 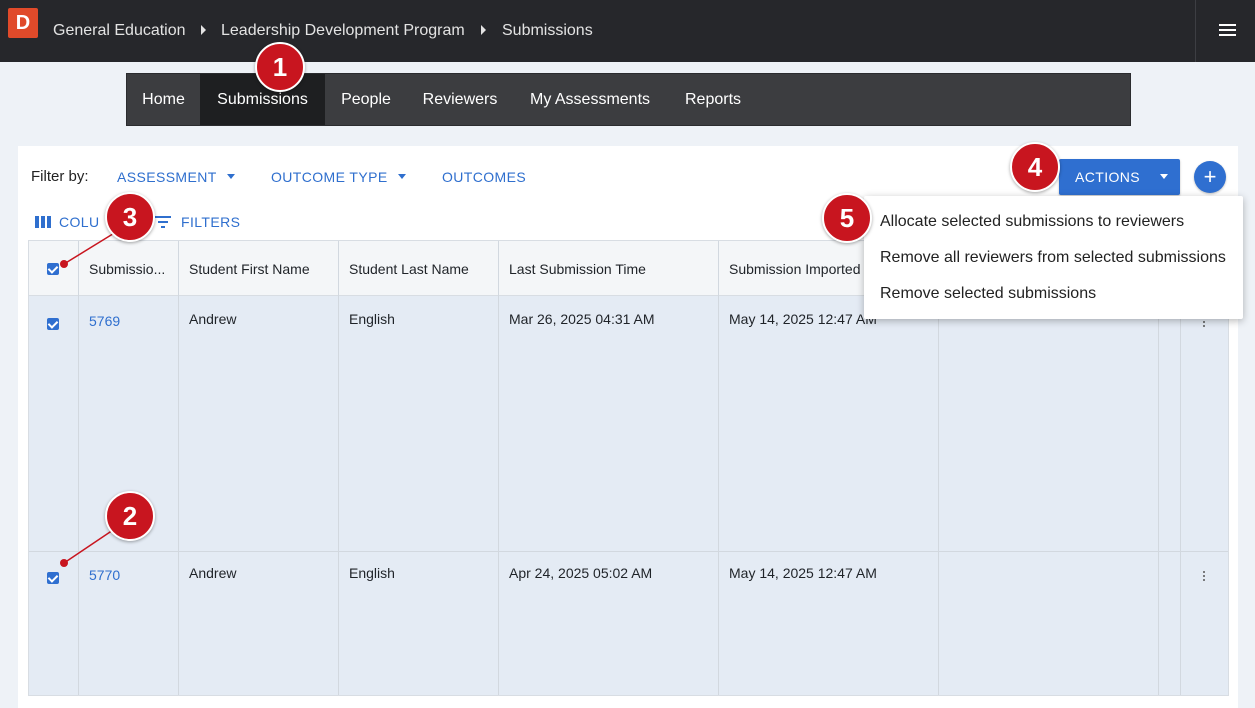 I want to click on callout-2: 2, so click(x=130, y=516).